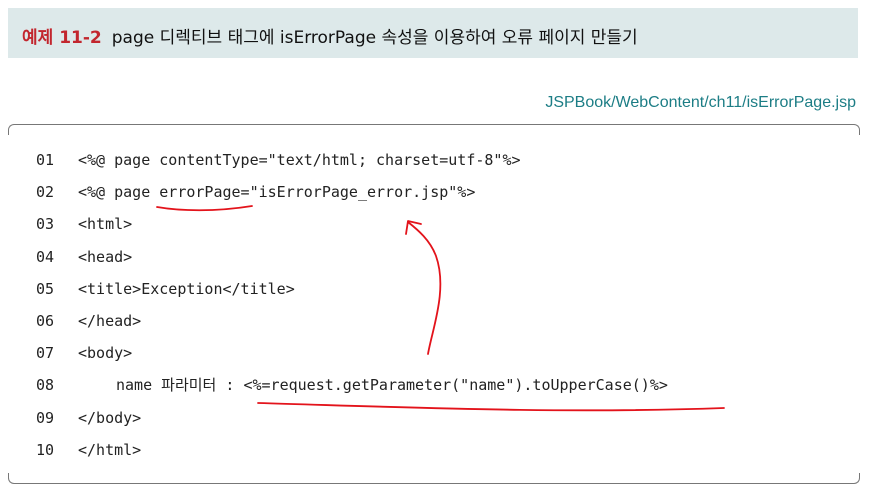 Image resolution: width=874 pixels, height=493 pixels. What do you see at coordinates (491, 407) in the screenshot?
I see `underline-expression` at bounding box center [491, 407].